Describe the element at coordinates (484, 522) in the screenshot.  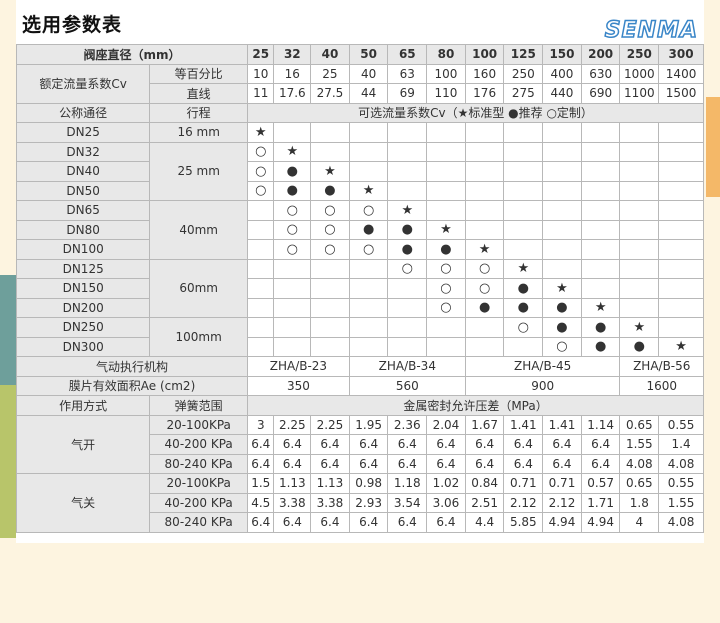
I see `pressure-value-cell: 4.4` at that location.